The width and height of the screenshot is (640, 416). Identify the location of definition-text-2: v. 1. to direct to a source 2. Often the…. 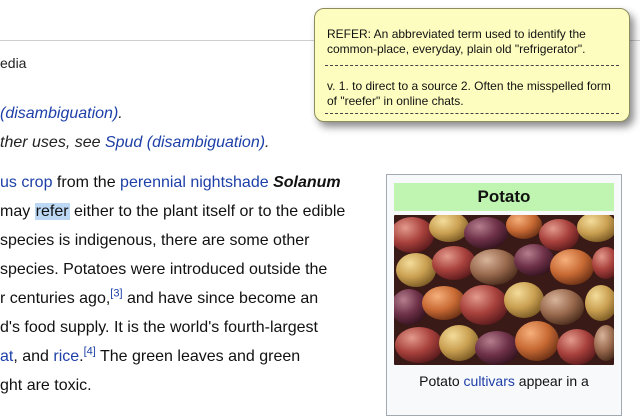
(469, 93).